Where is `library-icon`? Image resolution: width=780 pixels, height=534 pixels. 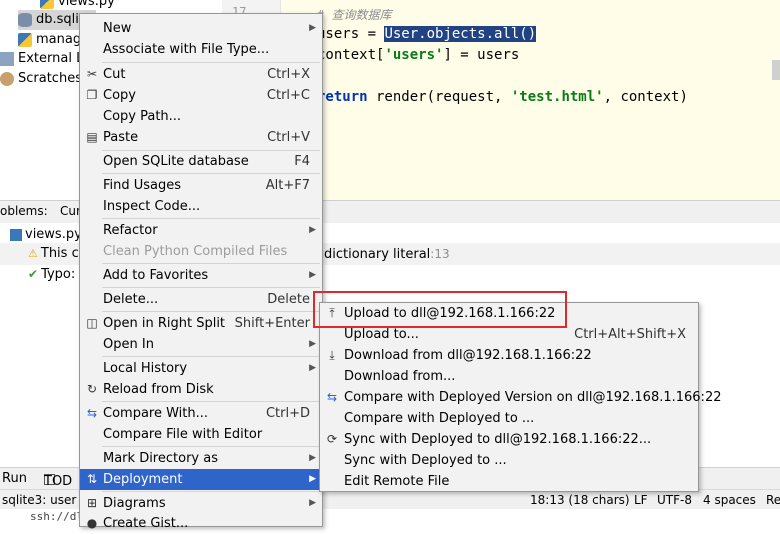
library-icon is located at coordinates (7, 58).